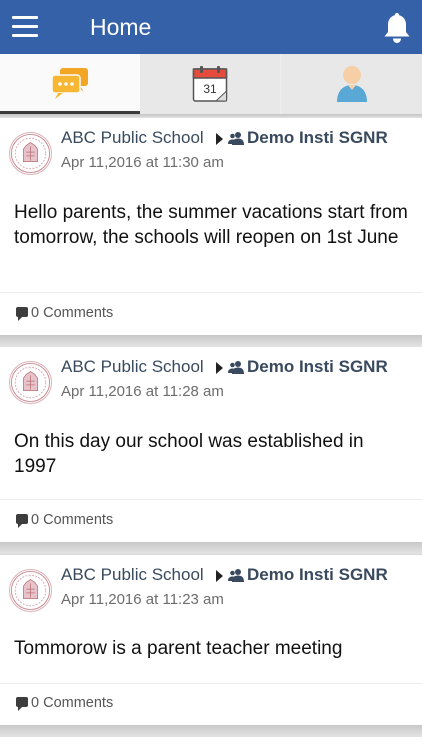  I want to click on bell-icon, so click(397, 28).